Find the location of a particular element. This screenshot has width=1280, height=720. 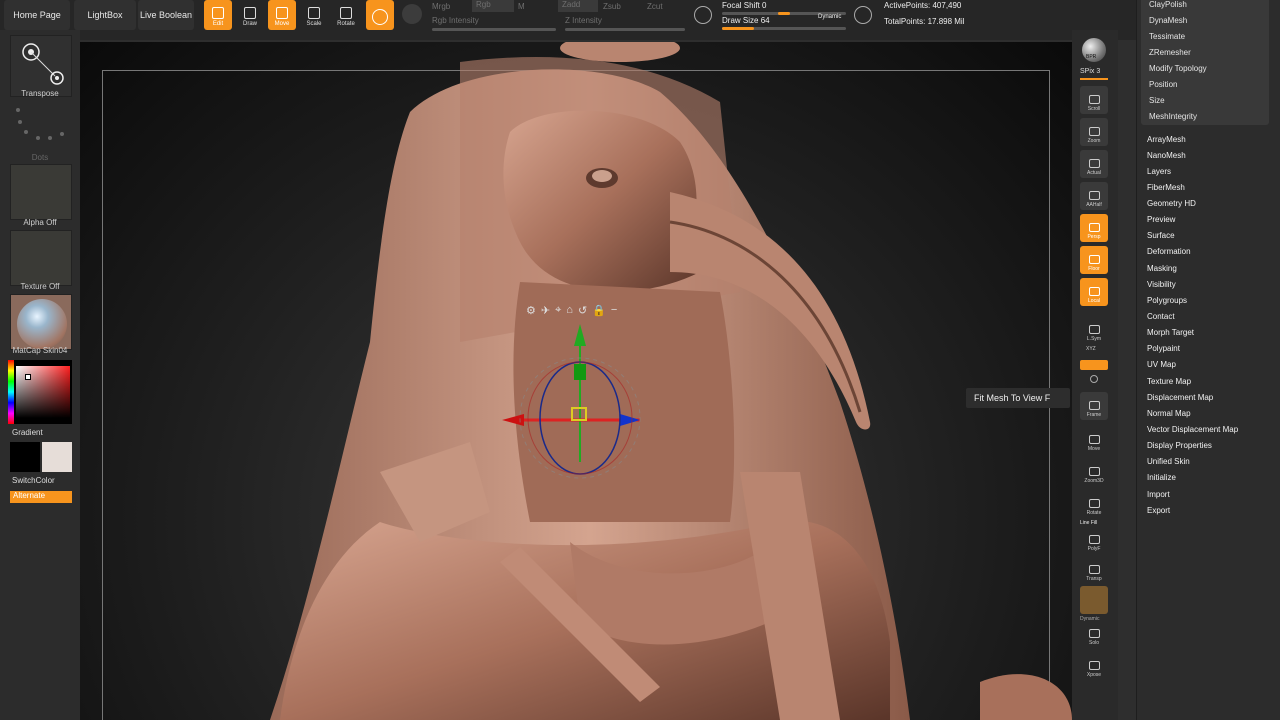

menu-import: Import is located at coordinates (1158, 494).